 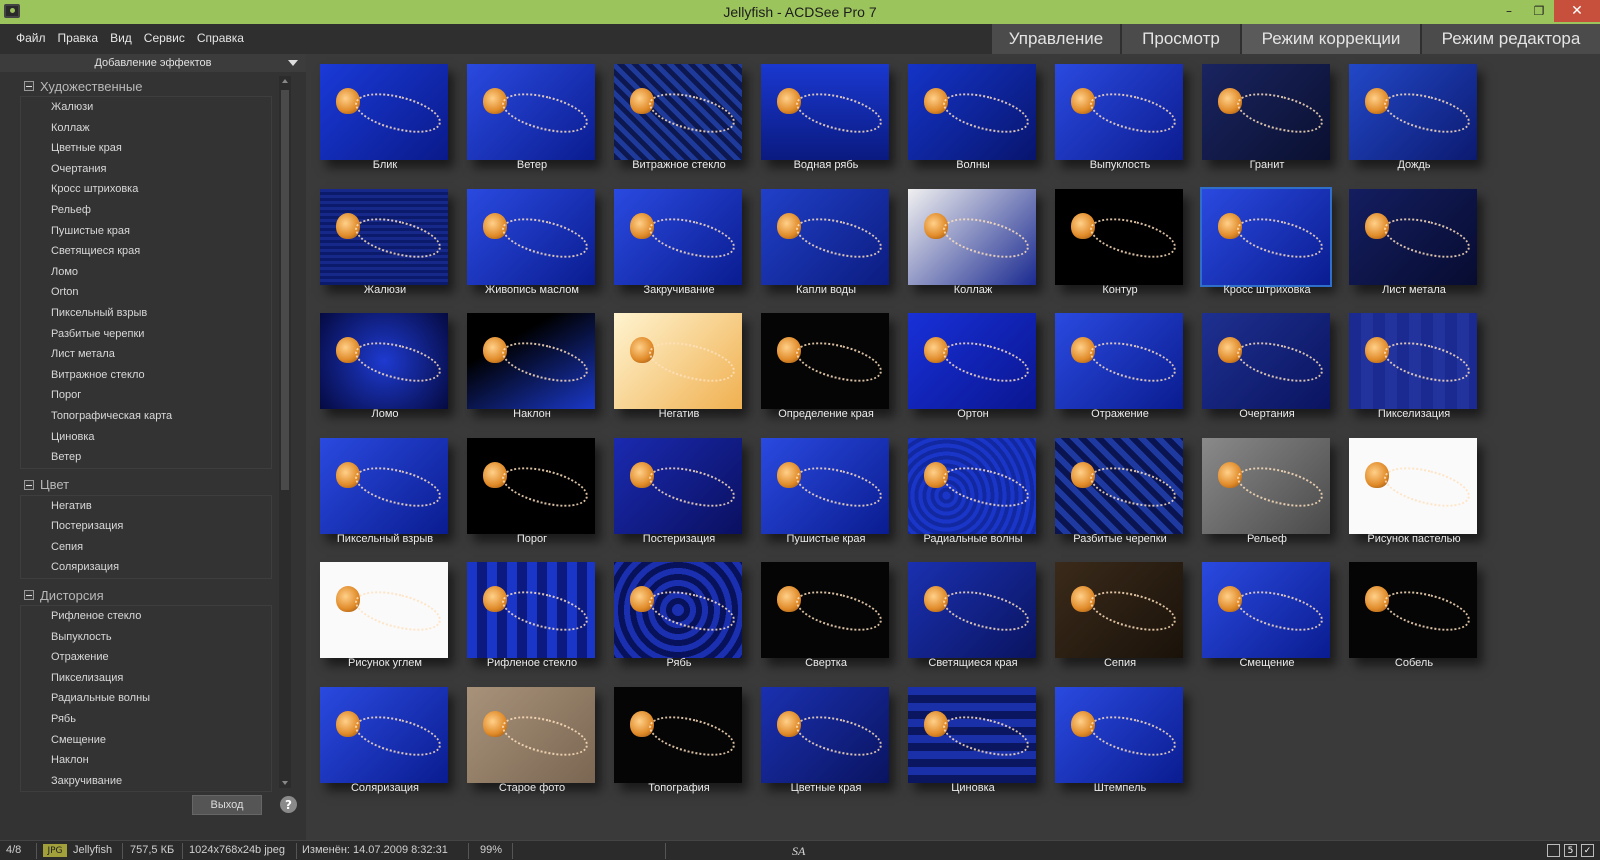 I want to click on effect-thumbnail: Цветные края, so click(x=826, y=743).